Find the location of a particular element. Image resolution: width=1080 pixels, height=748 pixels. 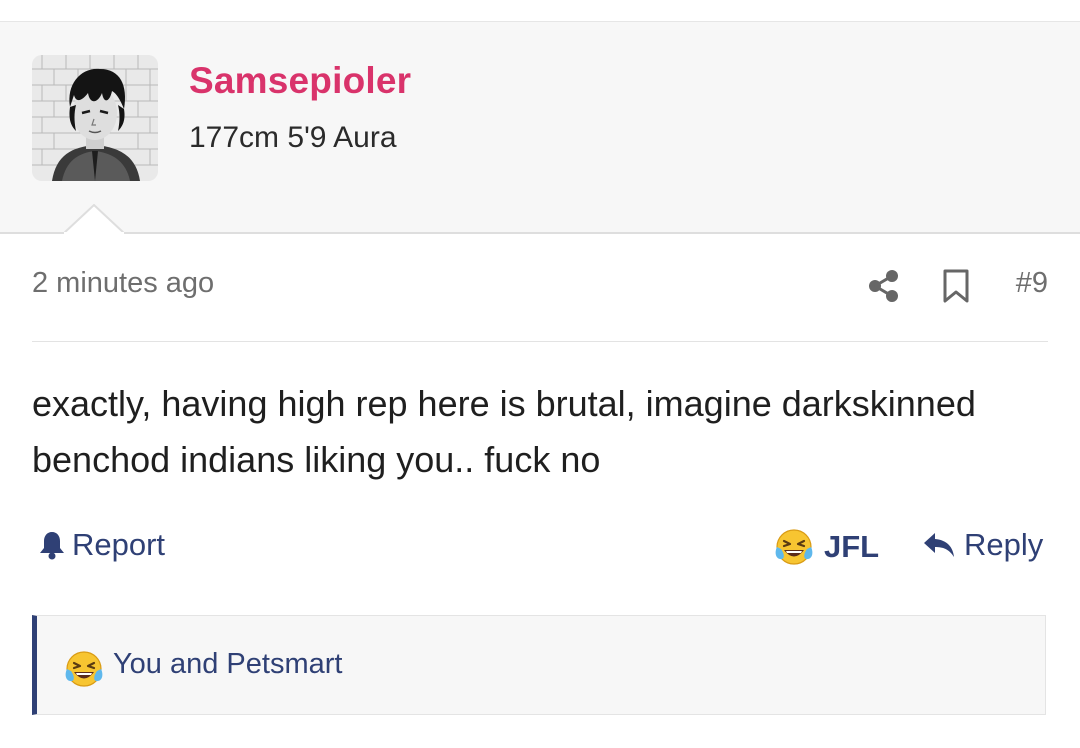

report-button: Report is located at coordinates (101, 545).